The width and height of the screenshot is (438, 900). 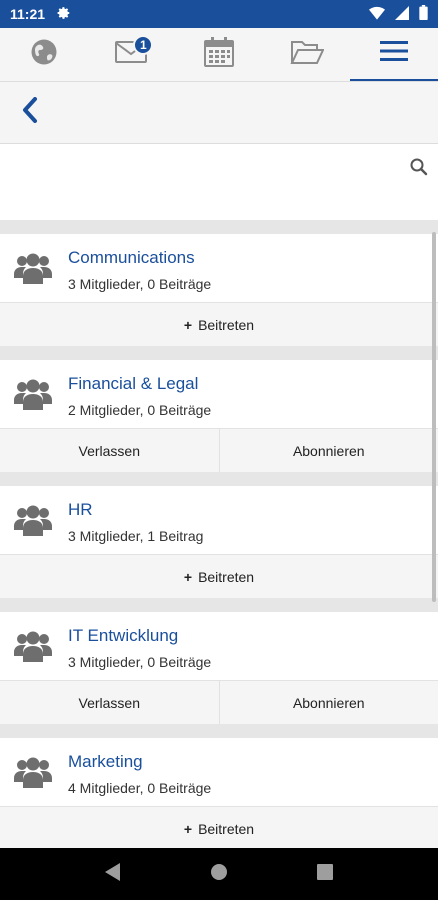 What do you see at coordinates (112, 874) in the screenshot?
I see `back-triangle-icon` at bounding box center [112, 874].